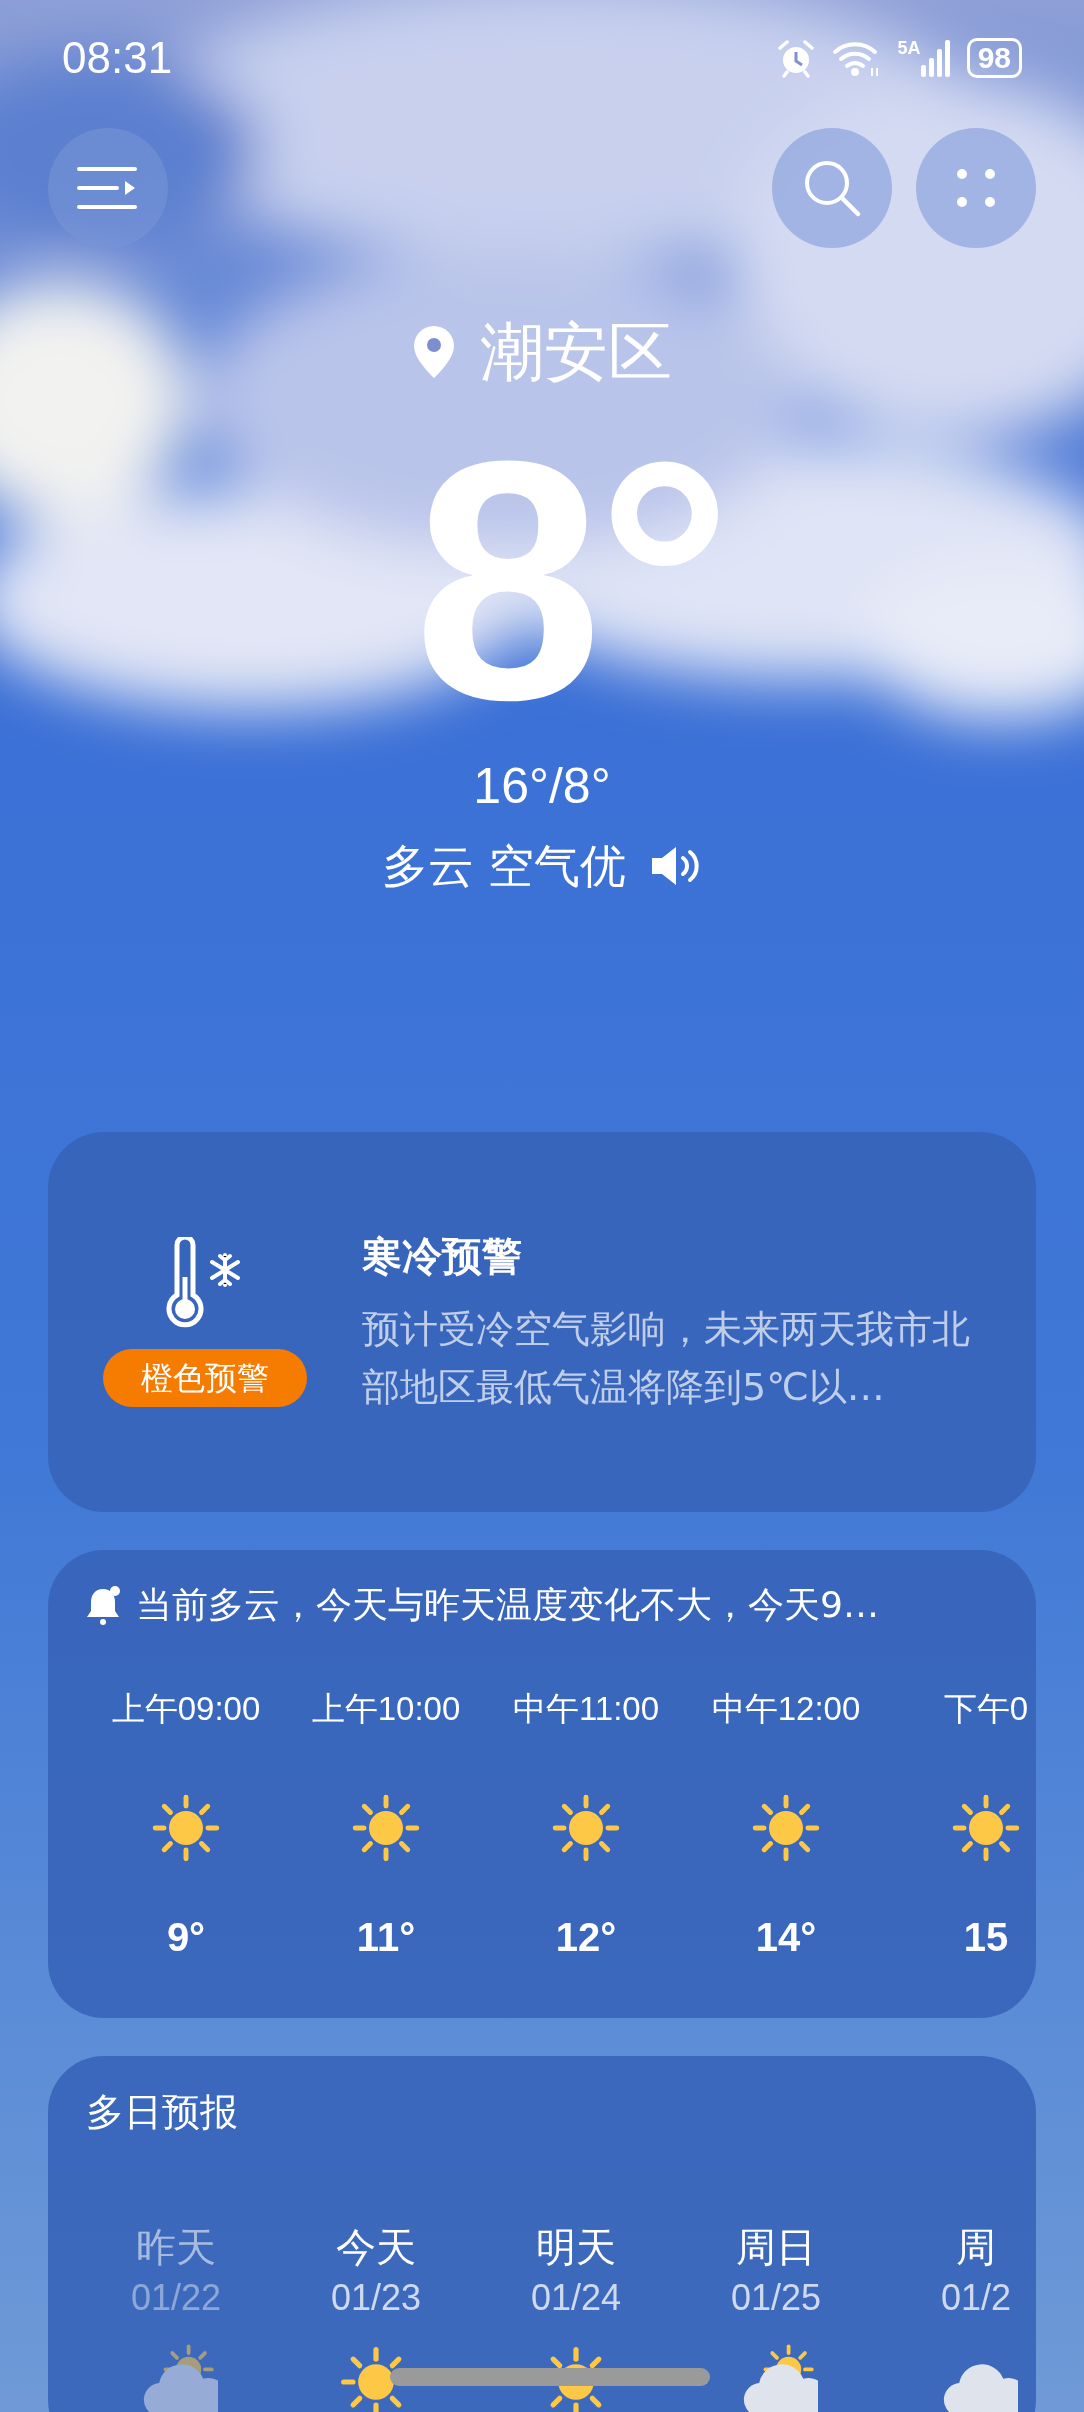 This screenshot has height=2412, width=1084. What do you see at coordinates (504, 866) in the screenshot?
I see `weather-condition: 多云 空气优` at bounding box center [504, 866].